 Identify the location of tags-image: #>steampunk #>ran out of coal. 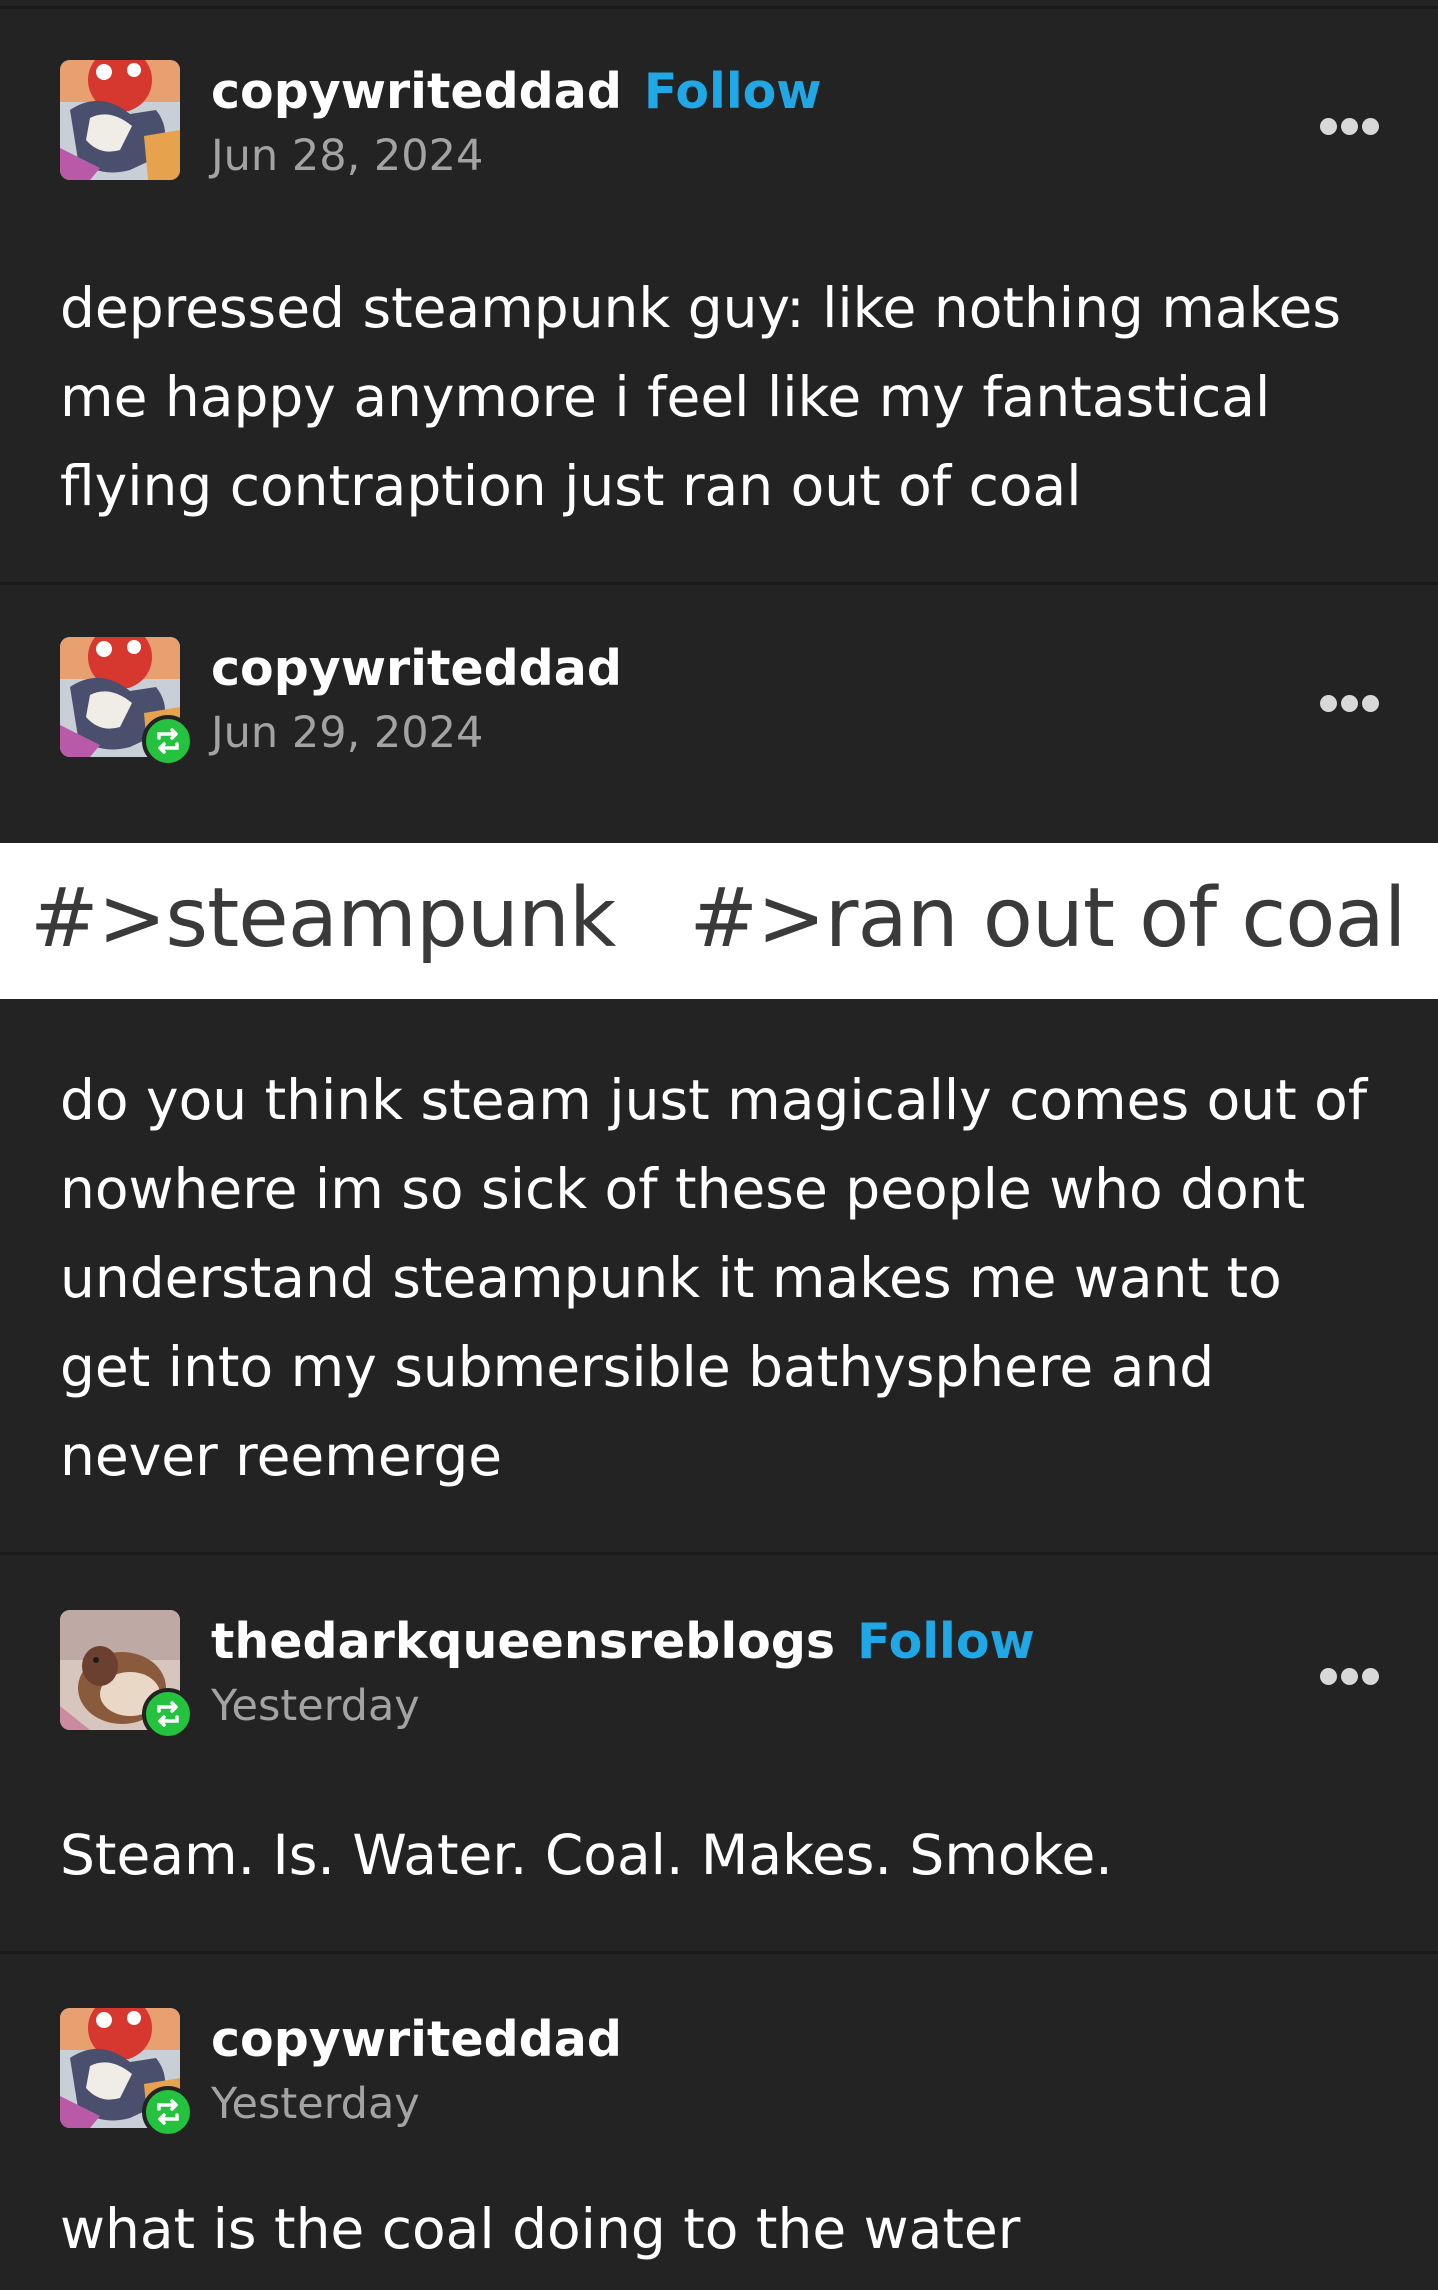
(719, 921).